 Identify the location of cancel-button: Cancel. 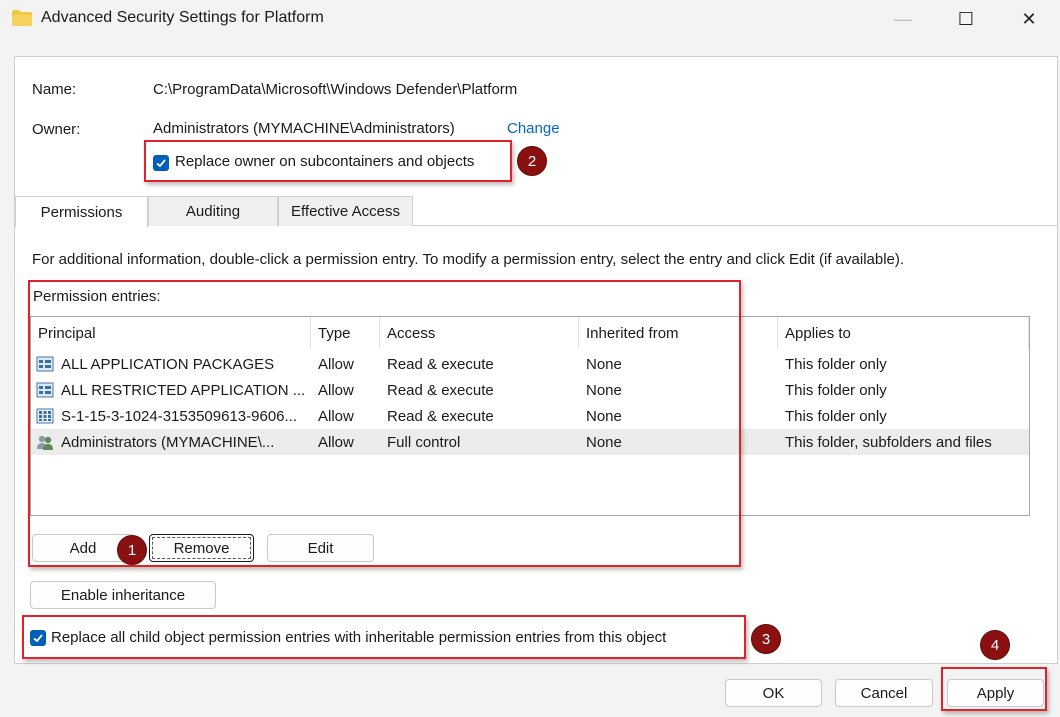
(884, 693).